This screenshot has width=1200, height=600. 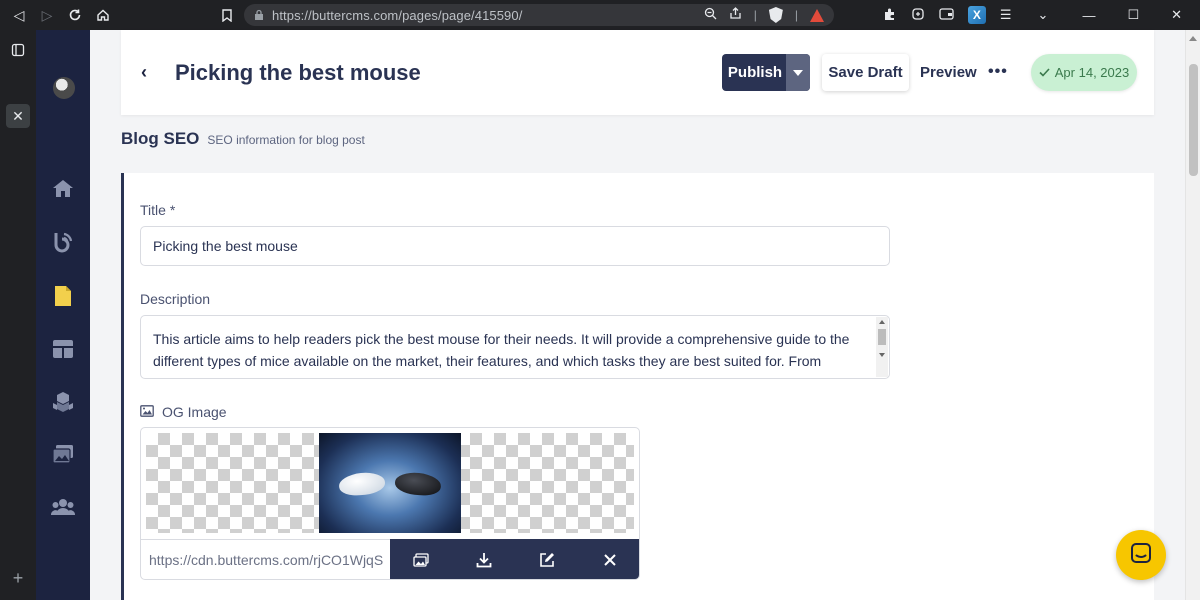 I want to click on maximize-icon: ☐, so click(x=1133, y=15).